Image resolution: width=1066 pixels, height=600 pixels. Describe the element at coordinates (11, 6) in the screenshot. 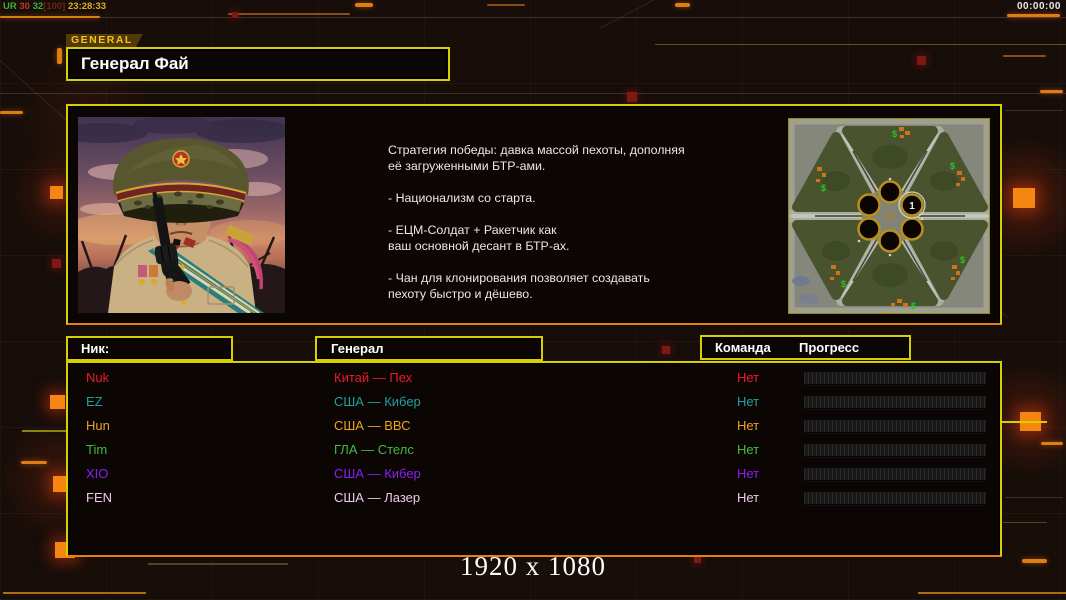

I see `hud-stat: UR` at that location.